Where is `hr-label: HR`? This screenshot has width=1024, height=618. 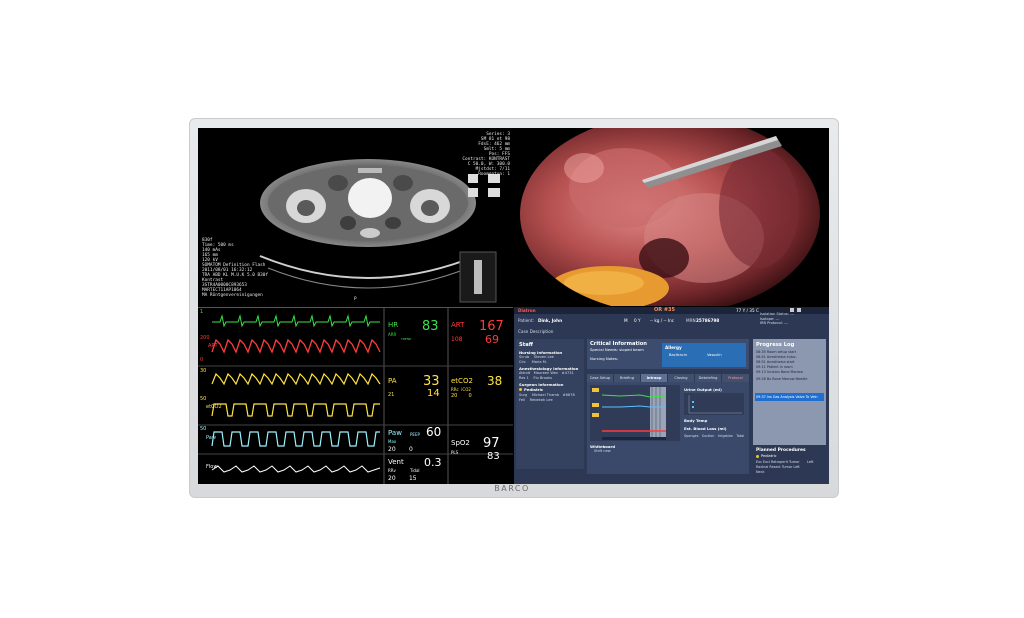
hr-label: HR is located at coordinates (393, 325).